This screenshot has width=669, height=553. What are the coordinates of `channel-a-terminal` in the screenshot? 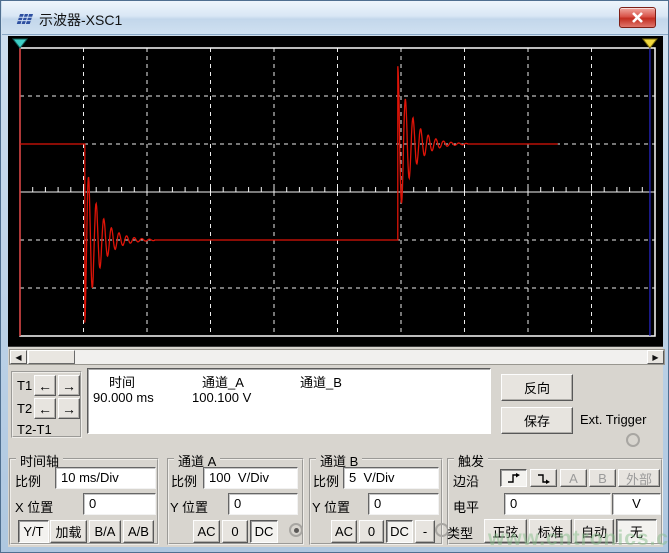 It's located at (296, 530).